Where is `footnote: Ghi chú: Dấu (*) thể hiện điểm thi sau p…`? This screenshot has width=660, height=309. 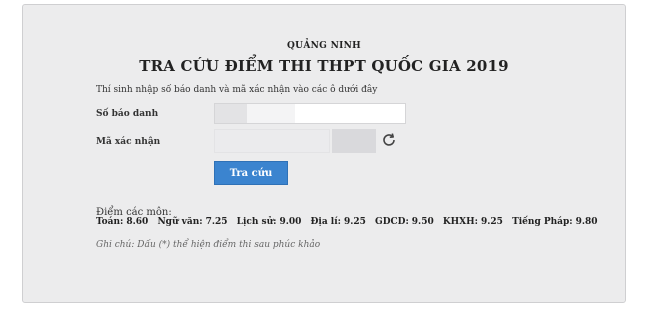 footnote: Ghi chú: Dấu (*) thể hiện điểm thi sau p… is located at coordinates (208, 245).